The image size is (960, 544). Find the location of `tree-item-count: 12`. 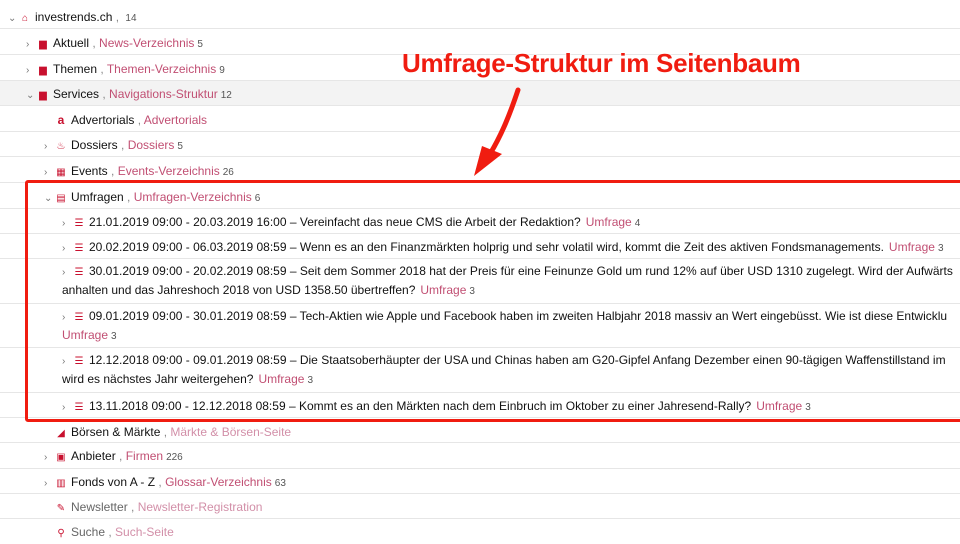

tree-item-count: 12 is located at coordinates (226, 95).